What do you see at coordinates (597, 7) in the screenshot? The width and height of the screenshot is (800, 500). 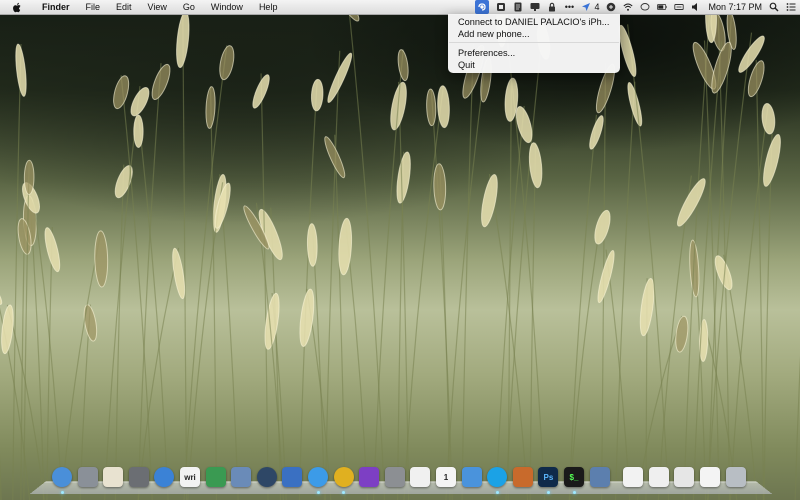 I see `location-count: 4` at bounding box center [597, 7].